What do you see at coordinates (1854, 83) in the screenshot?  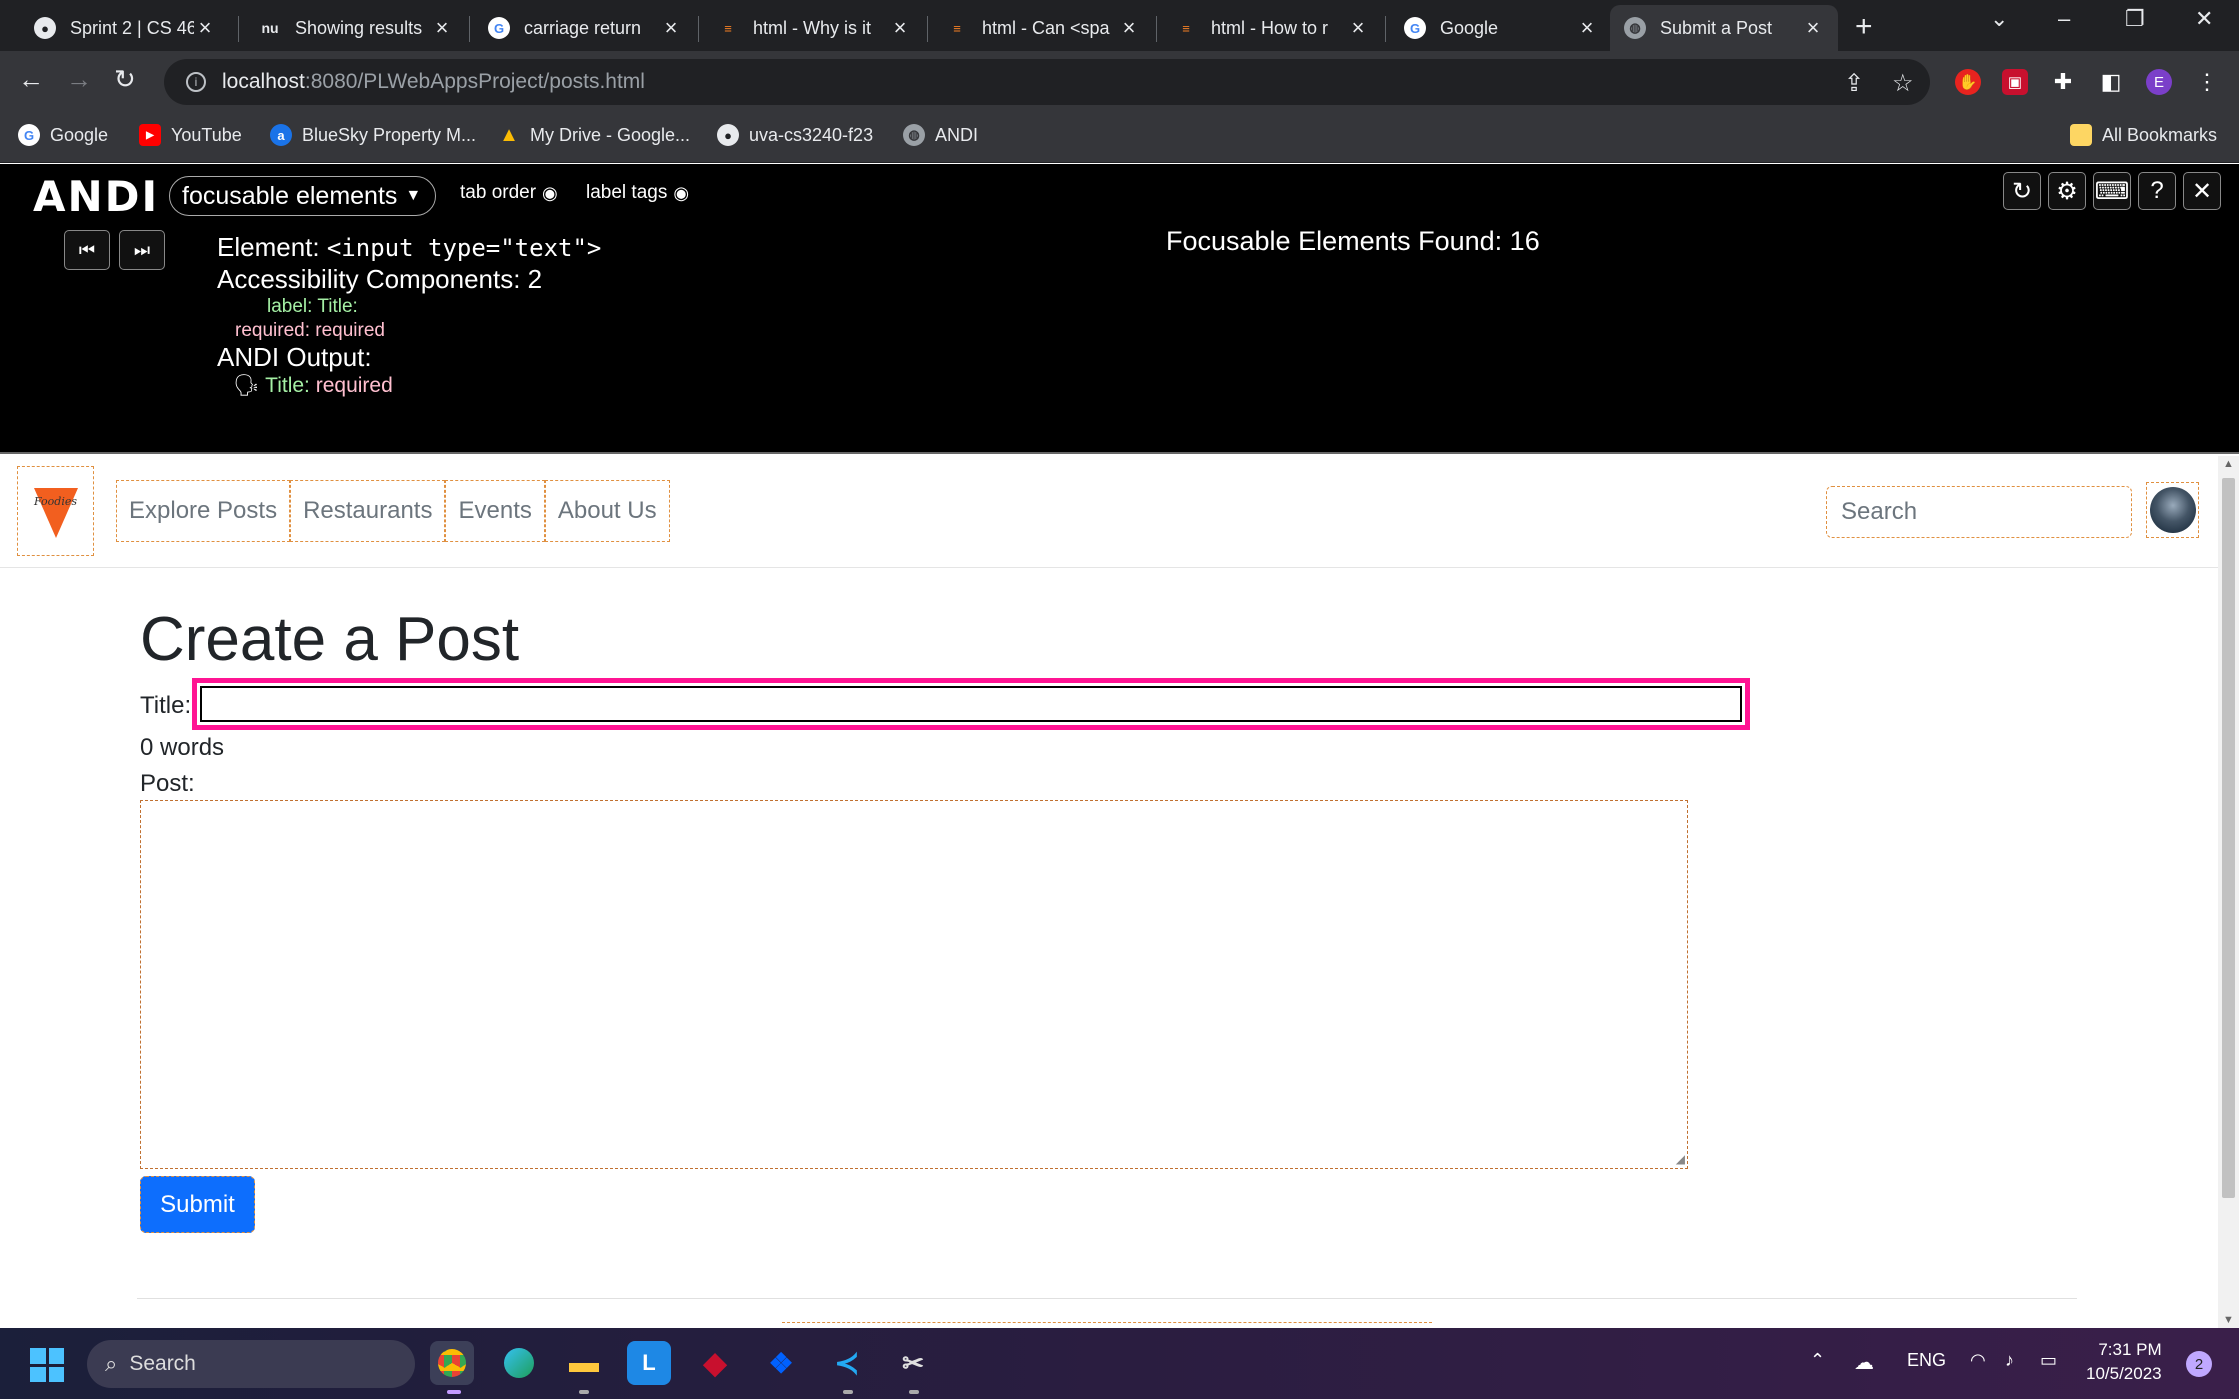 I see `share-icon: ⇪` at bounding box center [1854, 83].